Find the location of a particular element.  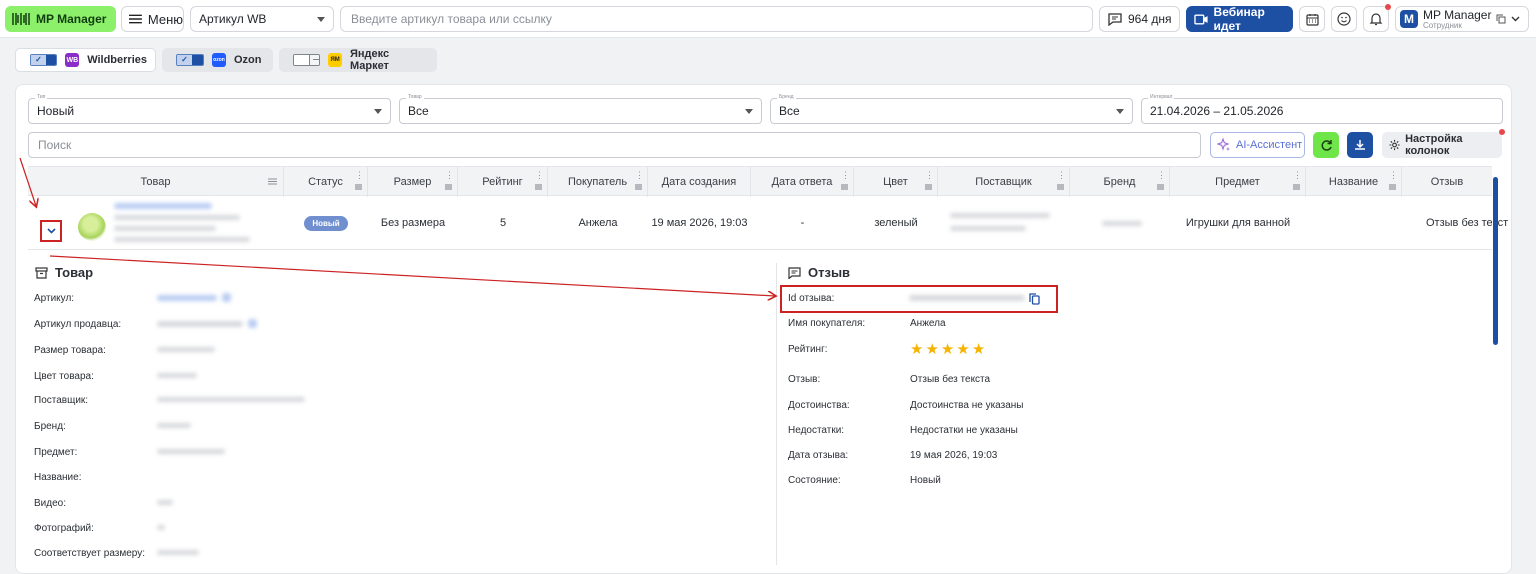

column-header-status: Статус is located at coordinates (326, 182).